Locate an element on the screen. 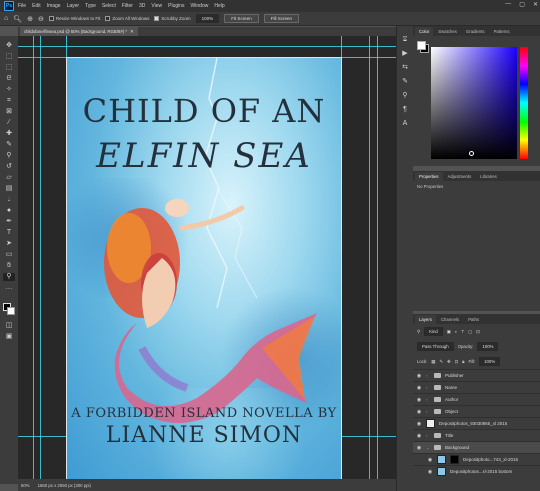 Image resolution: width=540 pixels, height=491 pixels. eraser-icon: ▱ is located at coordinates (9, 178).